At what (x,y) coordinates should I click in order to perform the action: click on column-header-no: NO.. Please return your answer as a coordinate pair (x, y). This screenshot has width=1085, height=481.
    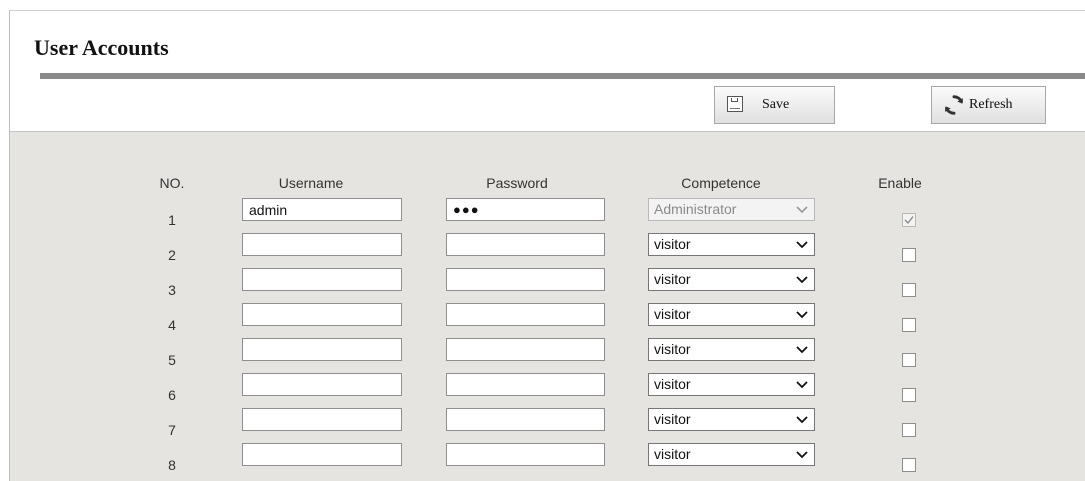
    Looking at the image, I should click on (172, 183).